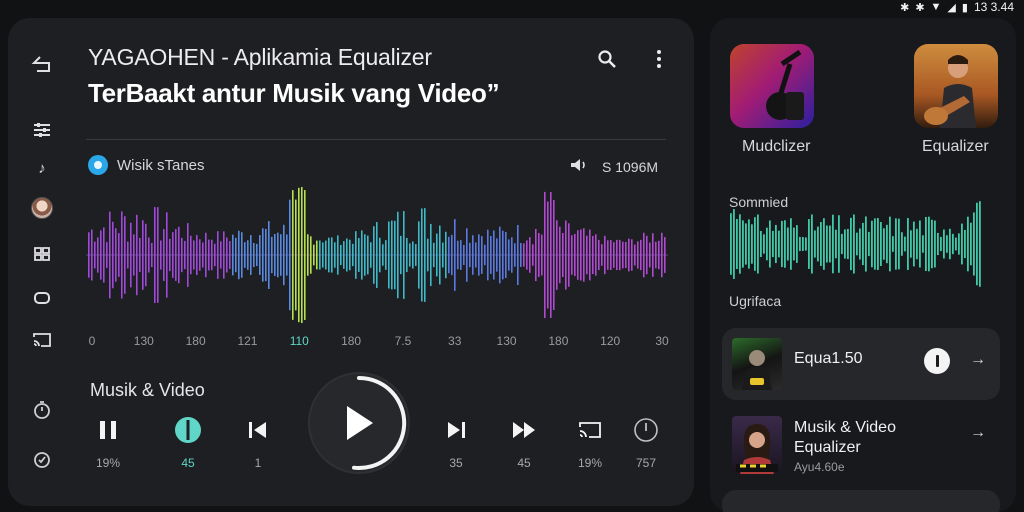 This screenshot has height=512, width=1024. Describe the element at coordinates (757, 364) in the screenshot. I see `track-thumbnail` at that location.